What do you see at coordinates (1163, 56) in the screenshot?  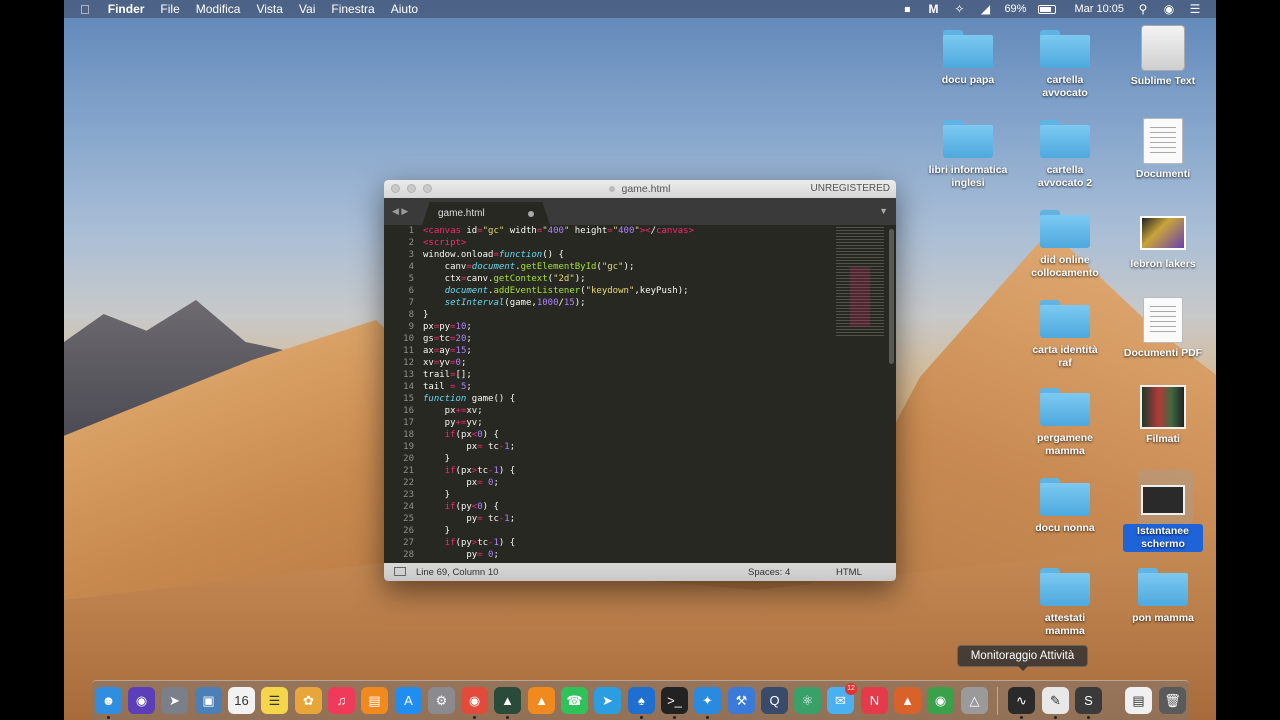 I see `desktop-icon-sublime-text: Sublime Text` at bounding box center [1163, 56].